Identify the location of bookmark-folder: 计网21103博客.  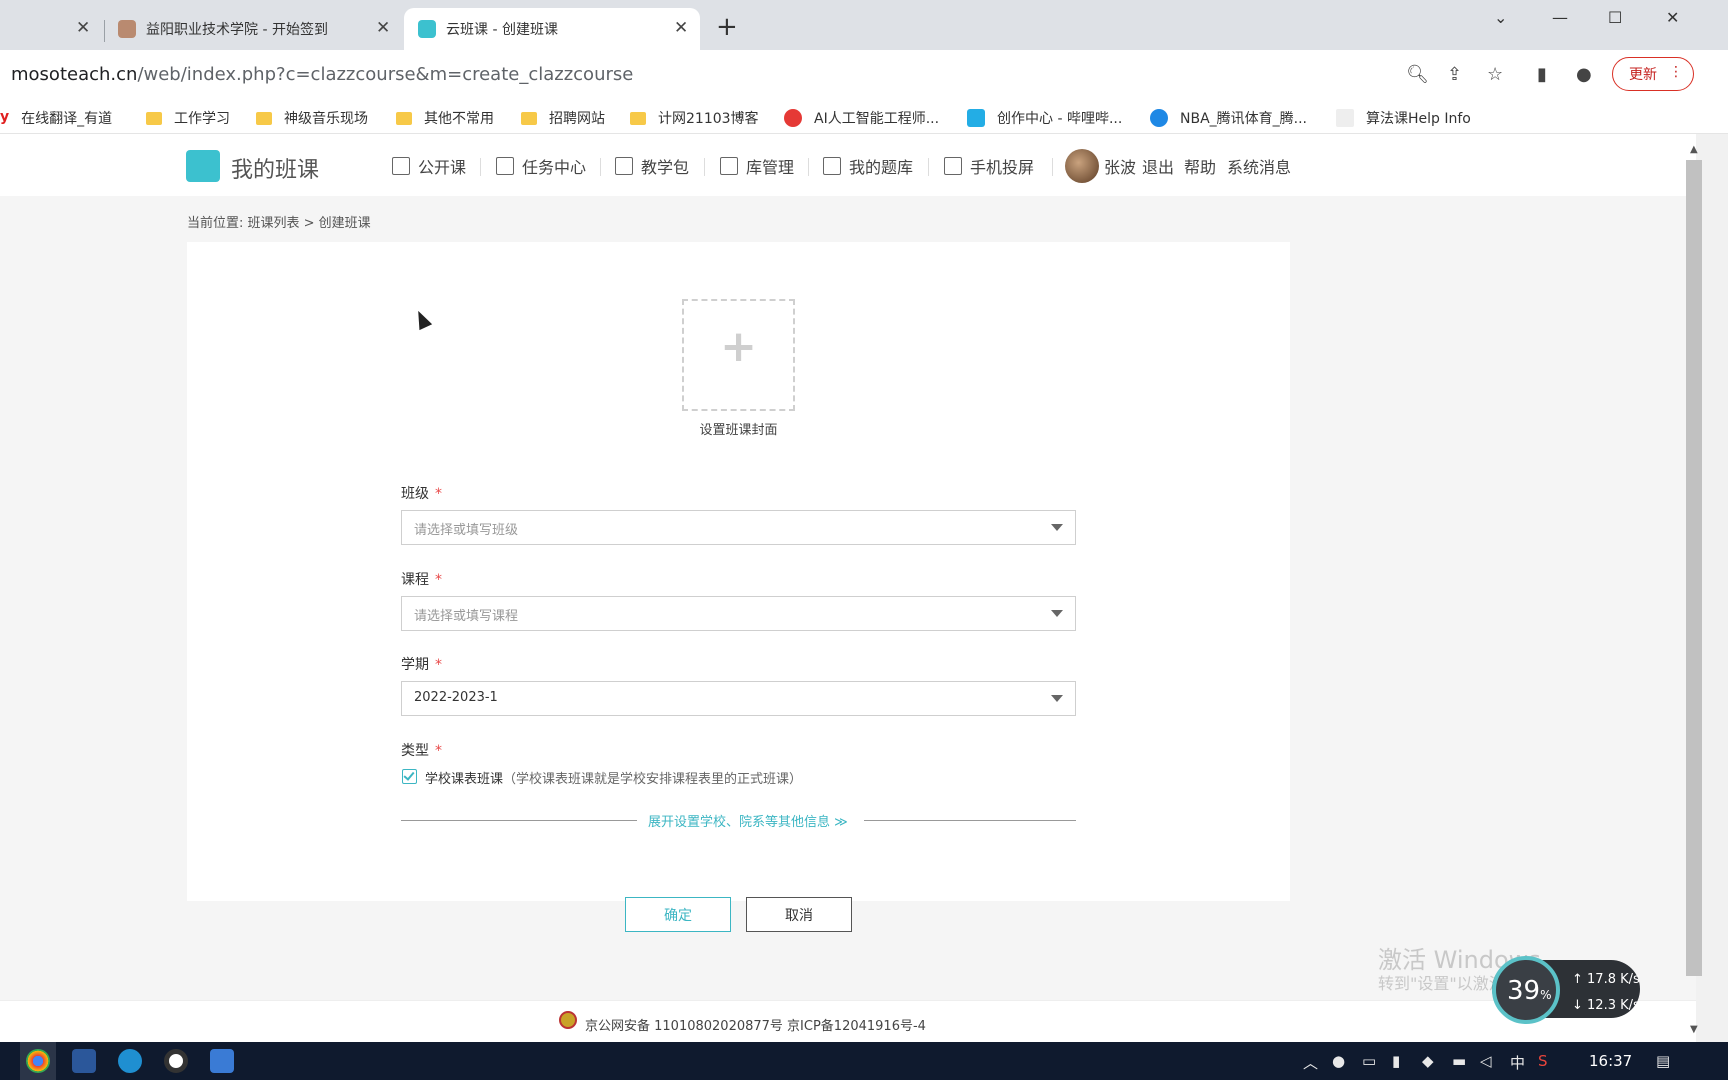
(694, 118).